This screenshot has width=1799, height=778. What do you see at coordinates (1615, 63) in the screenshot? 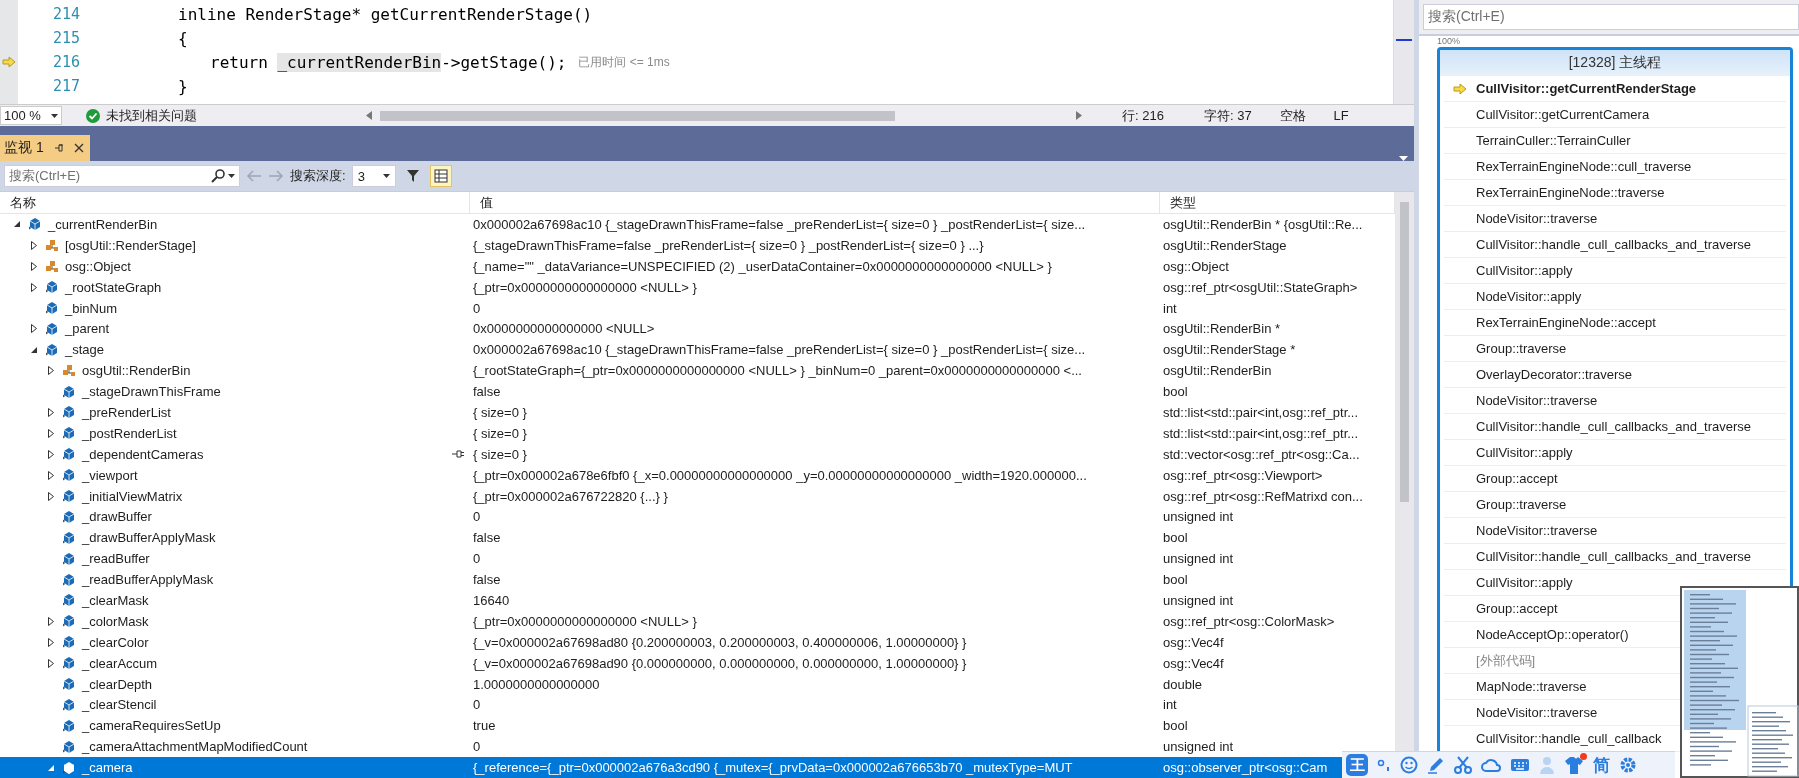
I see `thread-title: [12328] 主线程` at bounding box center [1615, 63].